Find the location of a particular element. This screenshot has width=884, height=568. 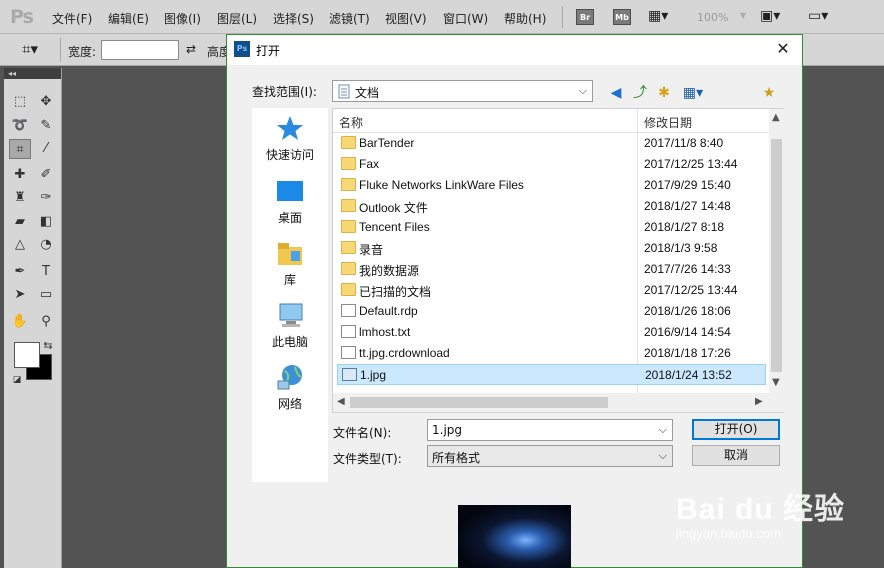

filename-input: 1.jpg ⌵ is located at coordinates (550, 430).